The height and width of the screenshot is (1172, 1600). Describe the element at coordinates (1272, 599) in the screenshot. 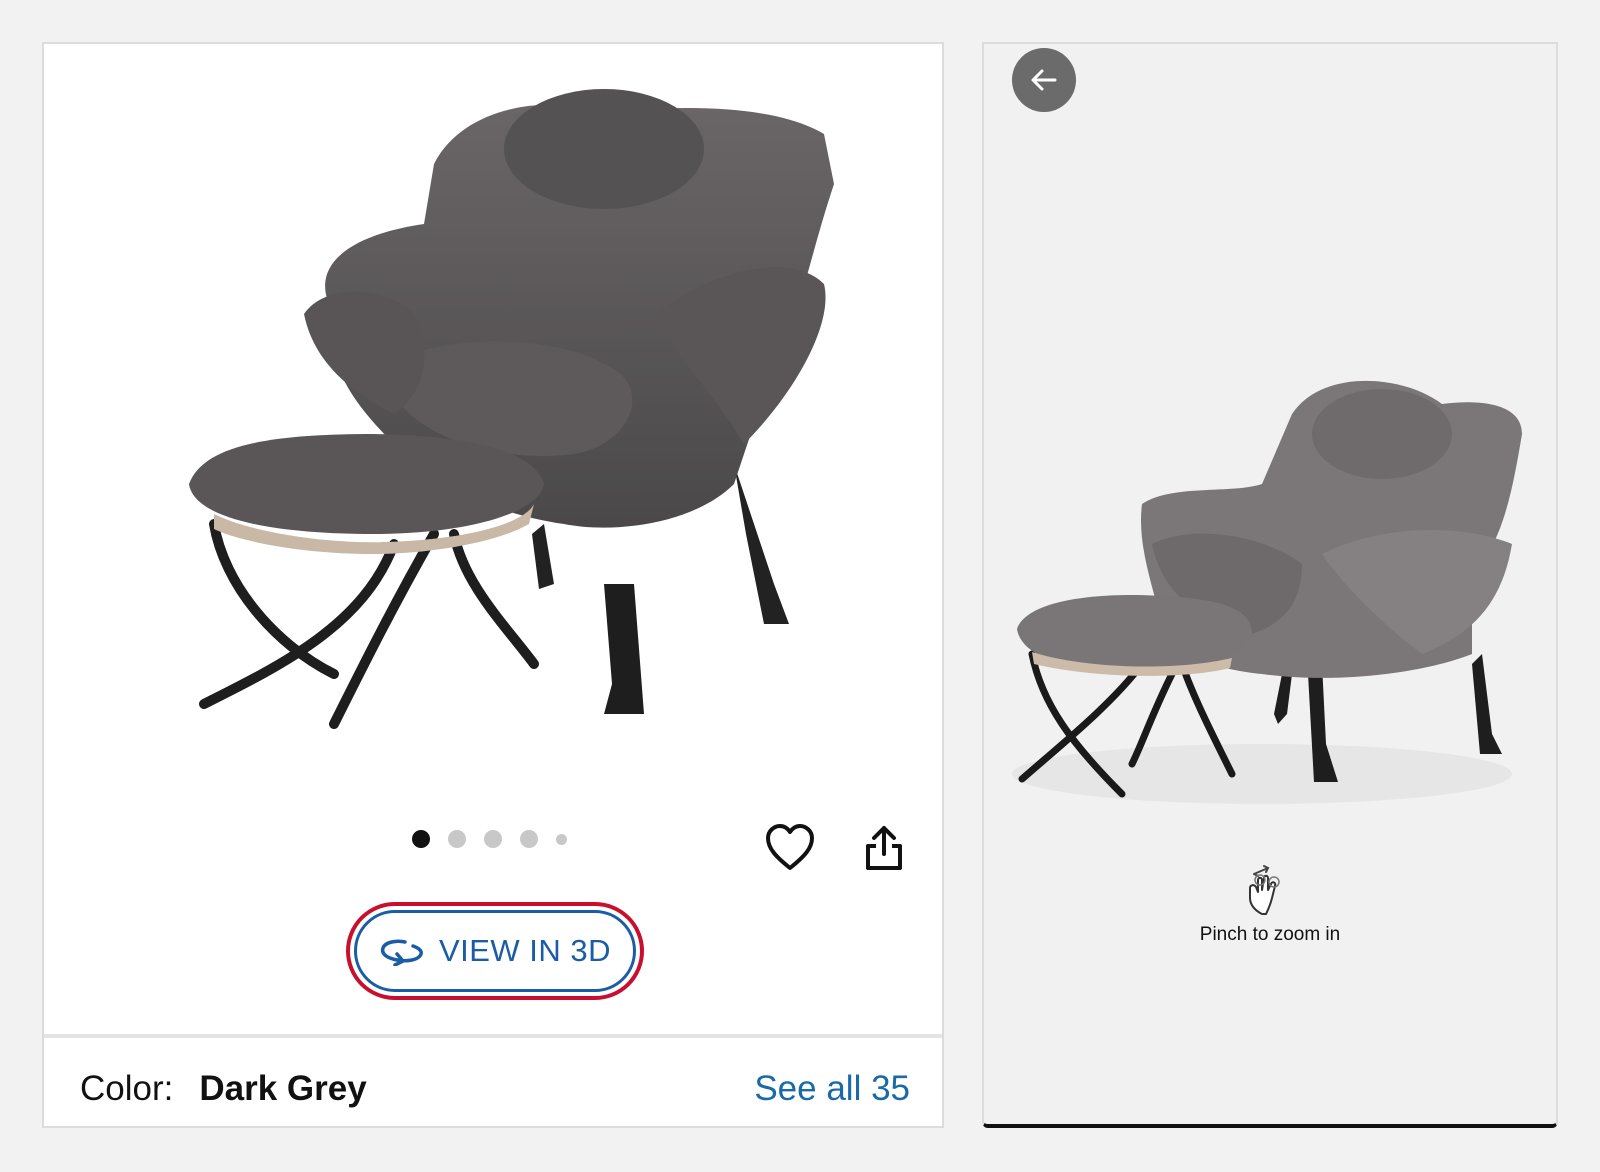

I see `3d-model-view` at that location.